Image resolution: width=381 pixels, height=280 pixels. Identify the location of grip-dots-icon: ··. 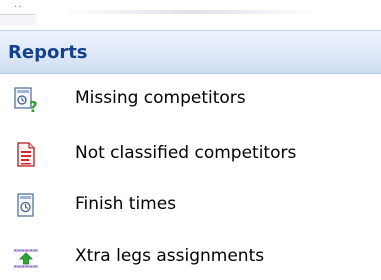
(18, 7).